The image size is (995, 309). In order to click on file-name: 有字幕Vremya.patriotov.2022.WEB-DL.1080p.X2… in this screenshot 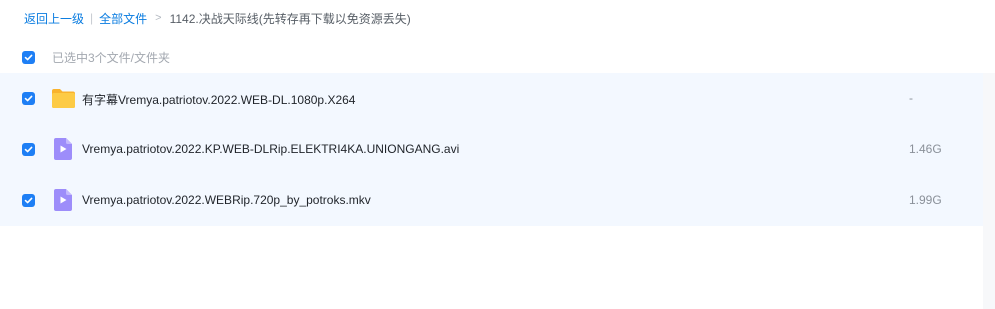, I will do `click(218, 99)`.